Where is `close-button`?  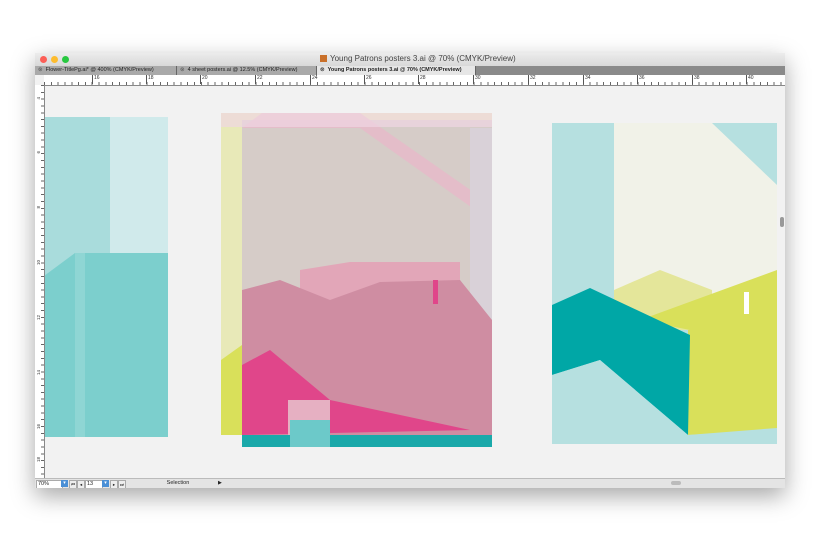
close-button is located at coordinates (43, 59).